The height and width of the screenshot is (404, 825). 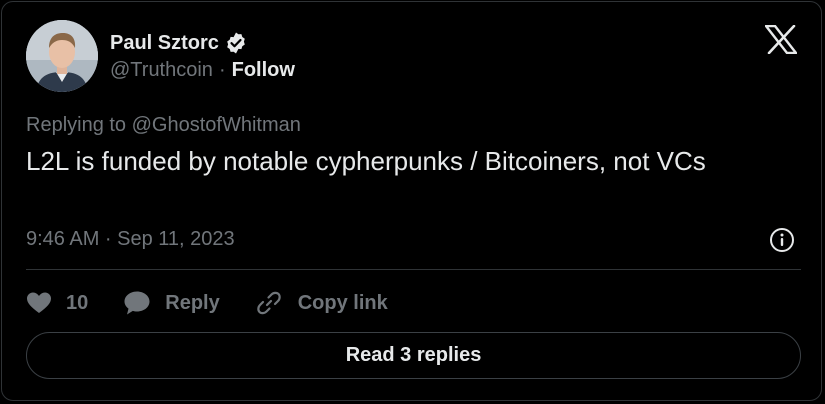 I want to click on replying-to: Replying to @GhostofWhitman, so click(x=163, y=125).